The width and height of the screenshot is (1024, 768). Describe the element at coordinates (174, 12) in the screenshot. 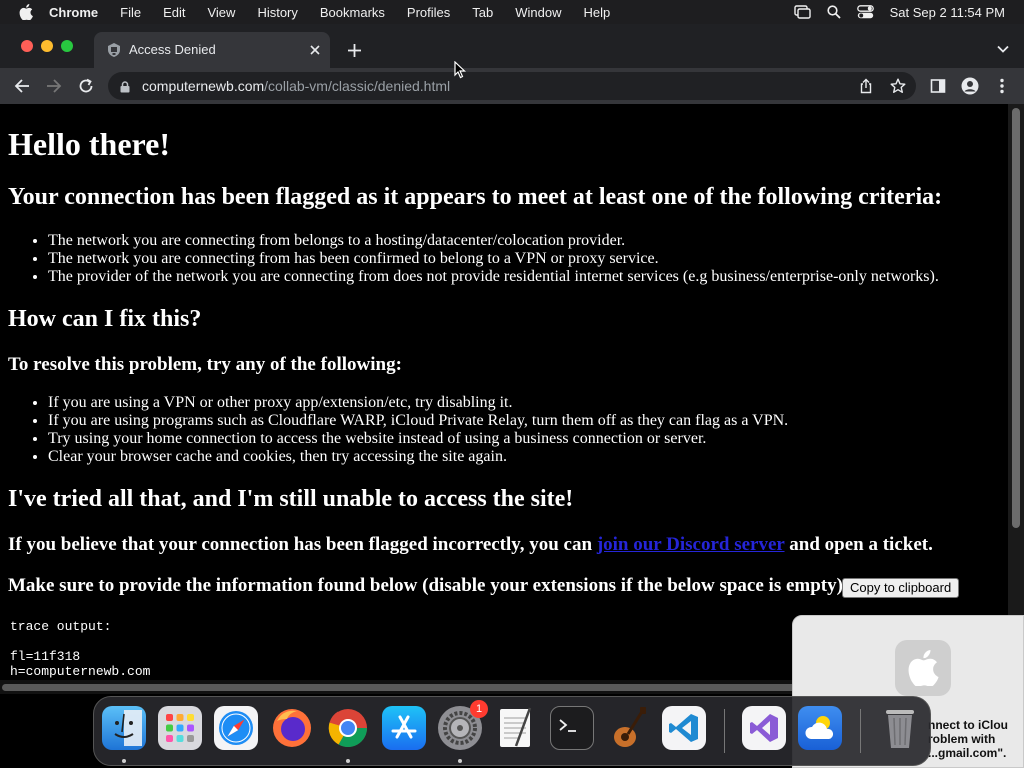

I see `menu-edit: Edit` at that location.